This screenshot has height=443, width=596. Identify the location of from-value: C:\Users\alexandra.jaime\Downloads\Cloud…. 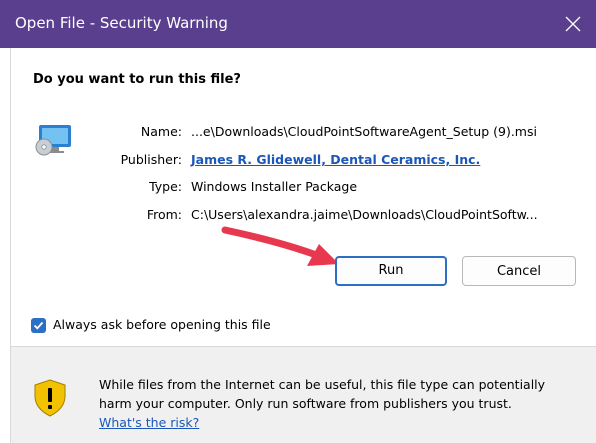
(364, 214).